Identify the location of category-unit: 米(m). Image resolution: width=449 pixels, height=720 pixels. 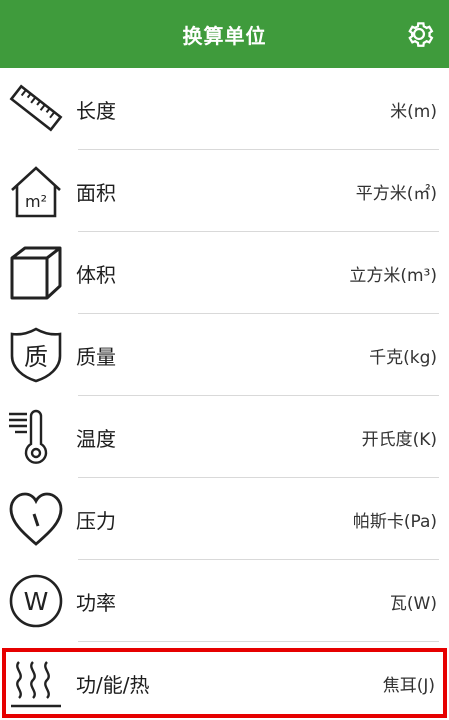
(413, 111).